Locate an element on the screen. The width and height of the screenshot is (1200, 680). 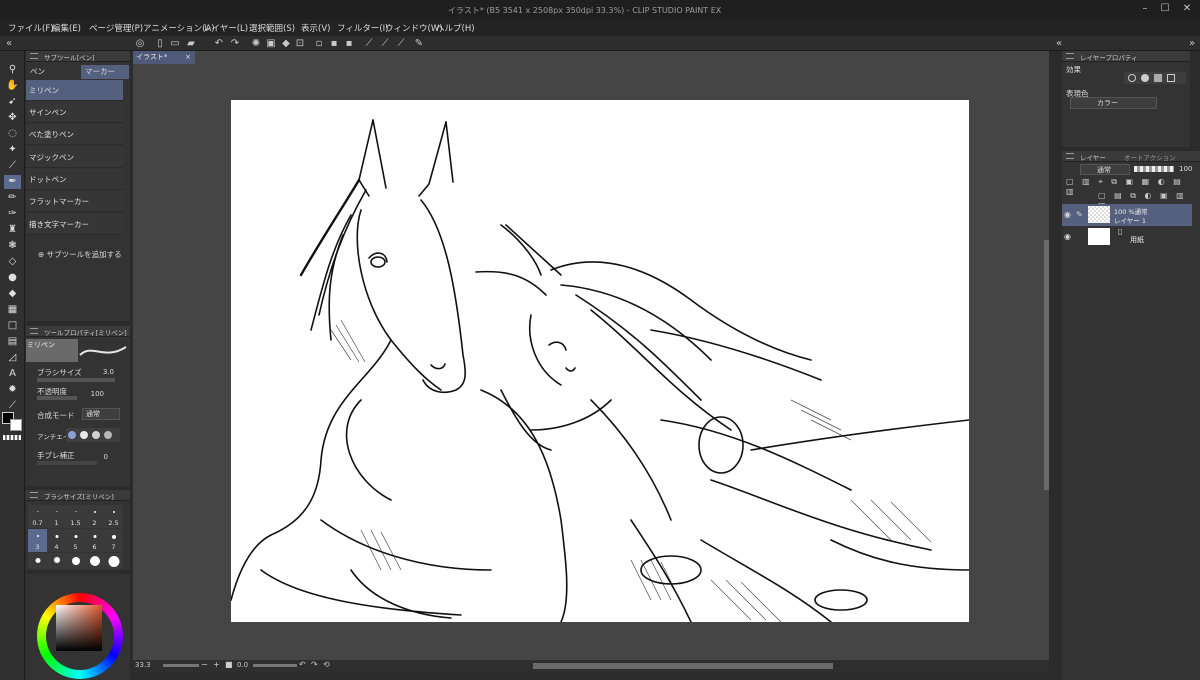
collapse-left-icon: « is located at coordinates (9, 43).